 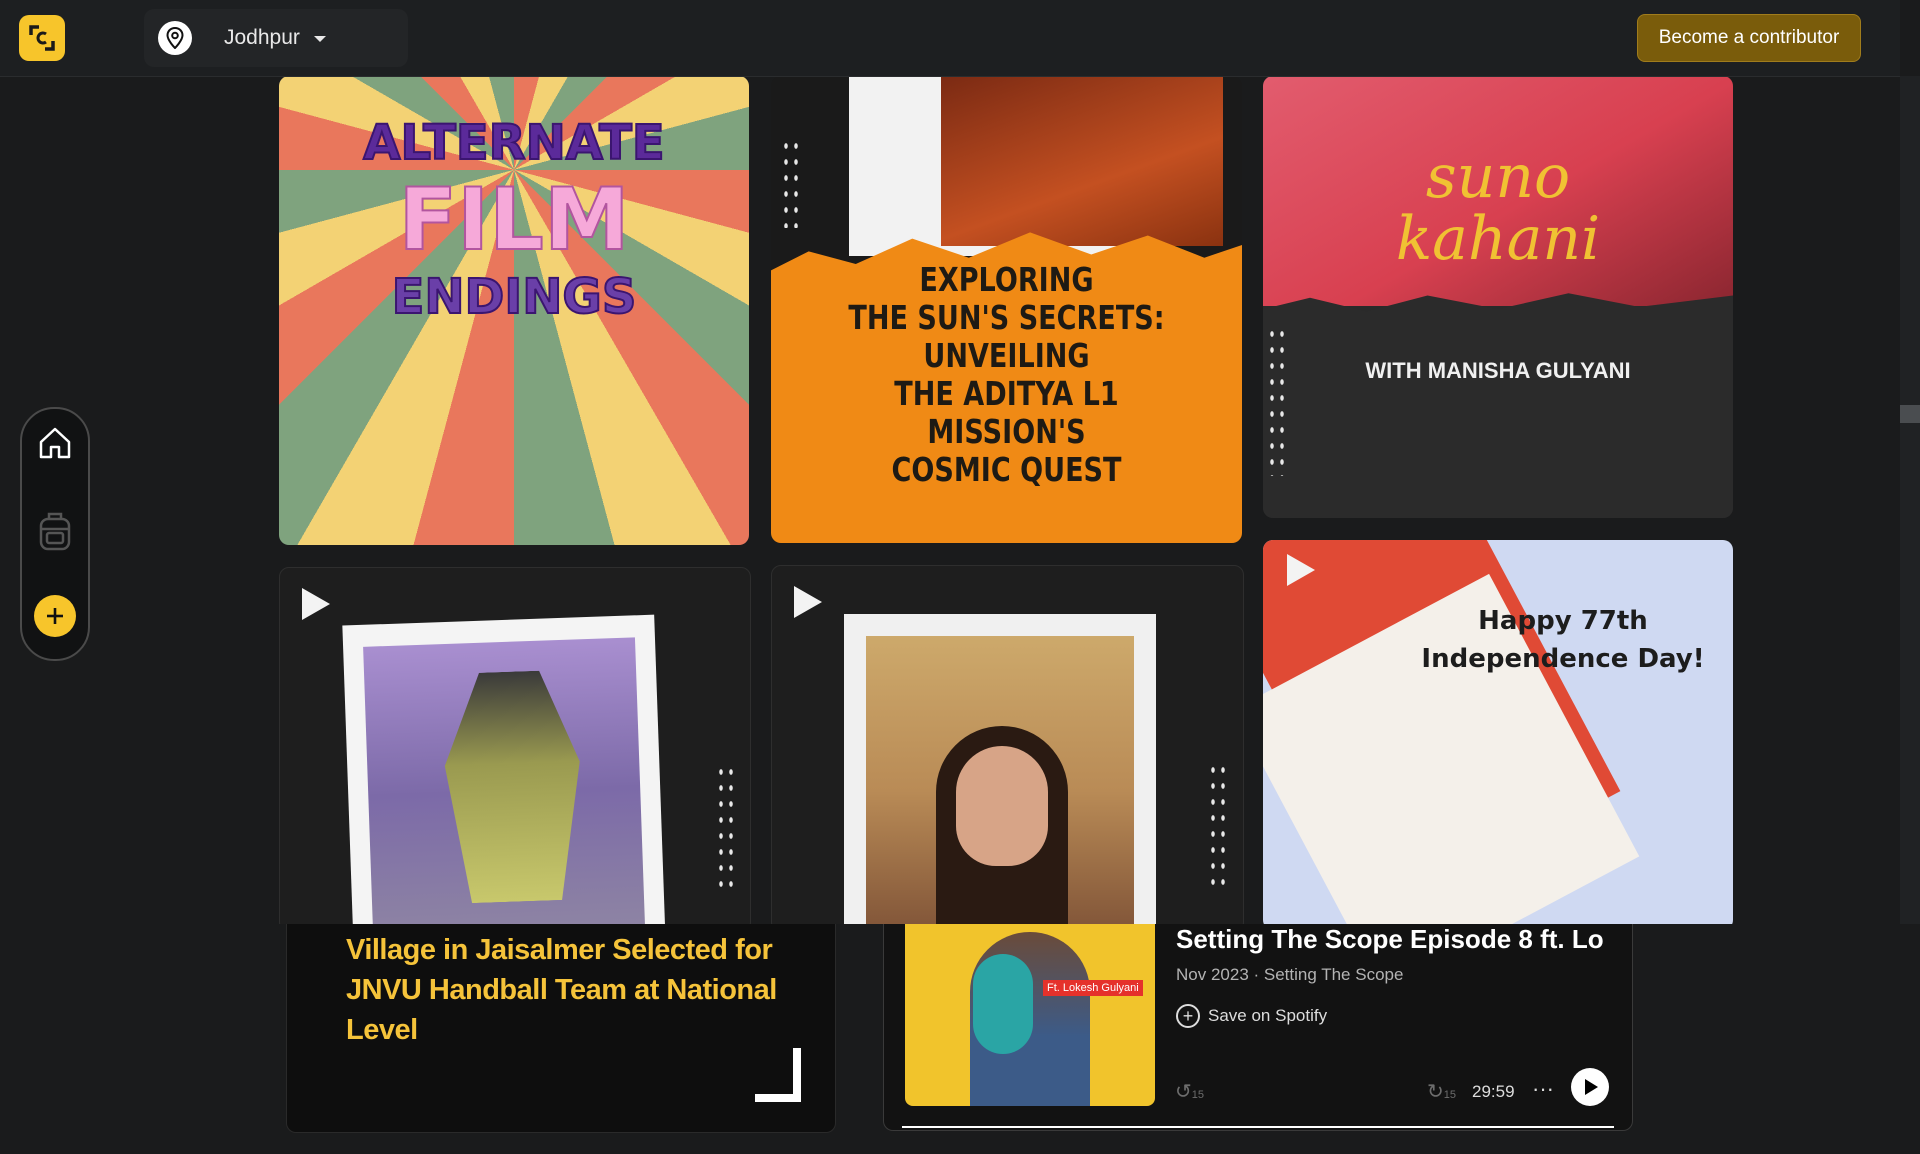 What do you see at coordinates (1006, 412) in the screenshot?
I see `card-title-line: THE ADITYA L1 MISSION'S` at bounding box center [1006, 412].